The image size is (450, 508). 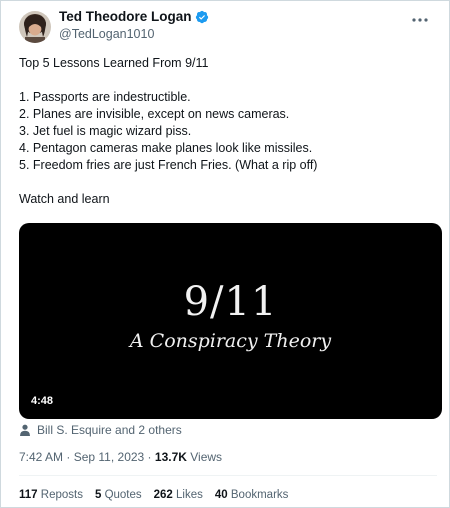 What do you see at coordinates (109, 457) in the screenshot?
I see `tweet-date: Sep 11, 2023` at bounding box center [109, 457].